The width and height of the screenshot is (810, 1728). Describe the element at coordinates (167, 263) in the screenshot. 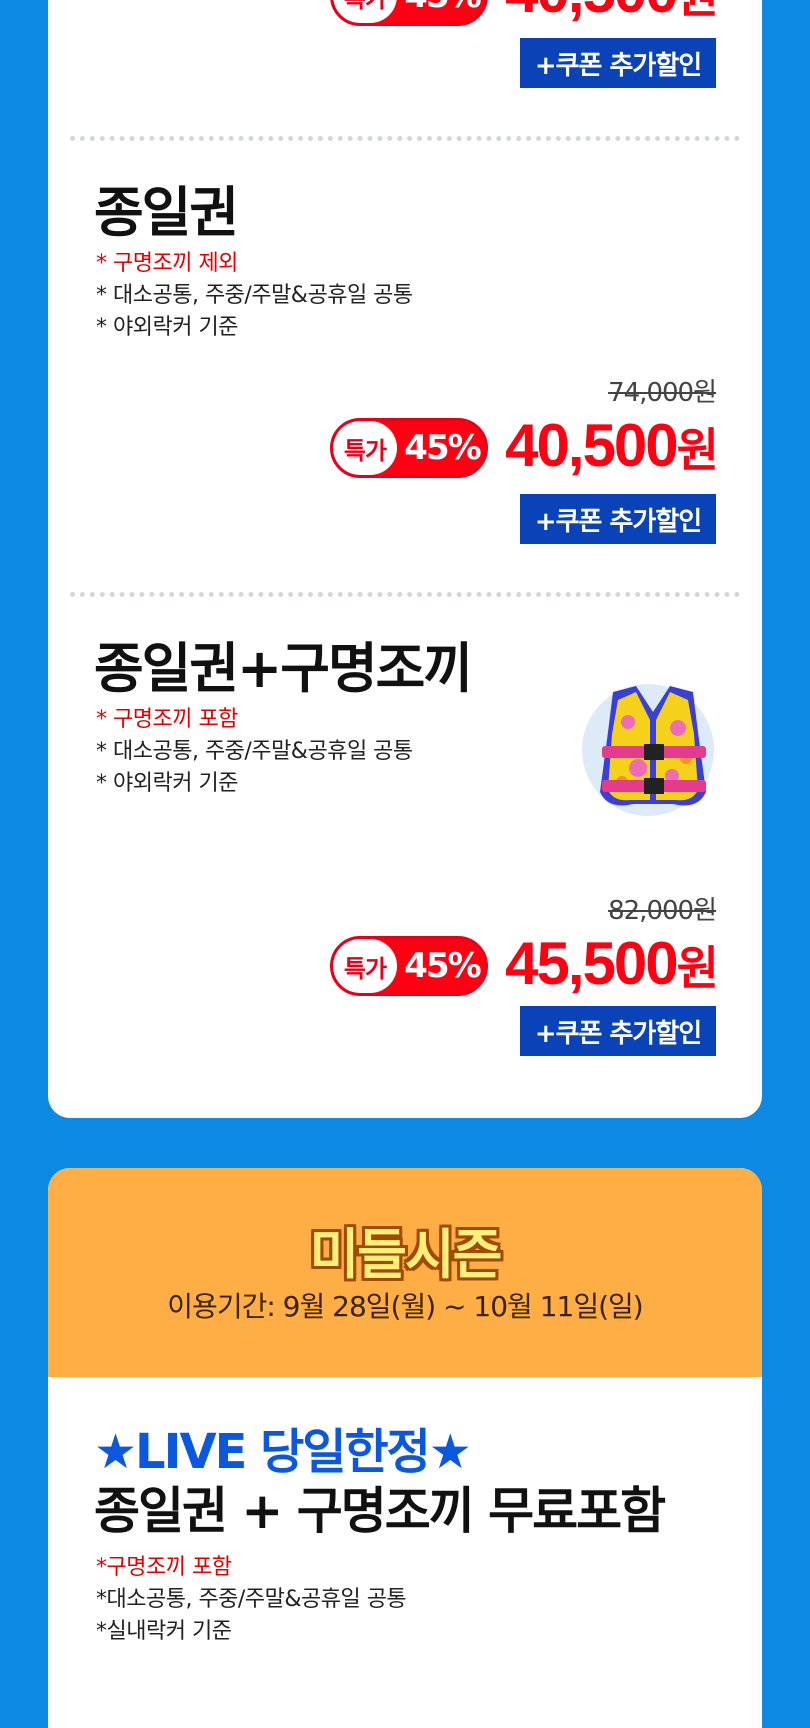

I see `product-note: * 구명조끼 제외` at that location.